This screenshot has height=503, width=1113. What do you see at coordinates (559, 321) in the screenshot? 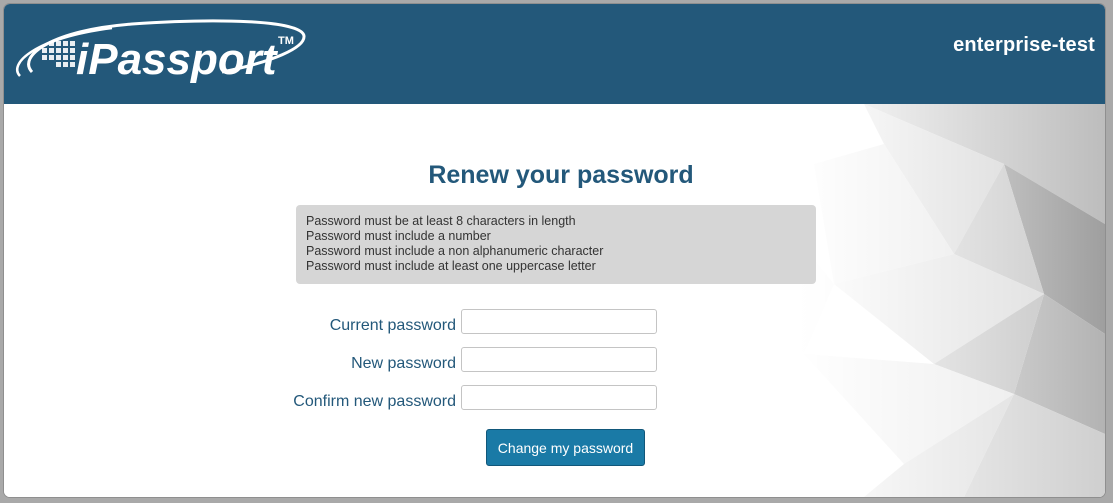
I see `current-password-input` at bounding box center [559, 321].